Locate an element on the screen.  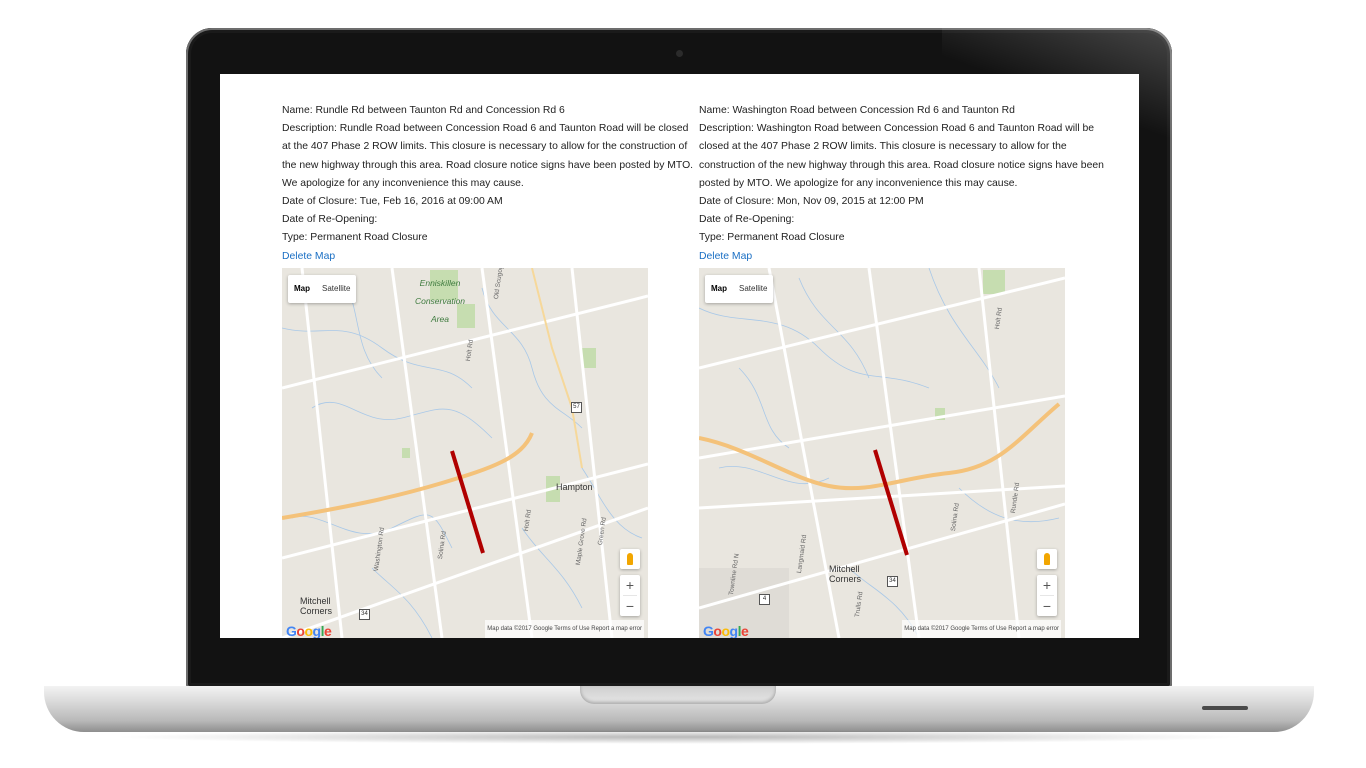
laptop-notch is located at coordinates (678, 695).